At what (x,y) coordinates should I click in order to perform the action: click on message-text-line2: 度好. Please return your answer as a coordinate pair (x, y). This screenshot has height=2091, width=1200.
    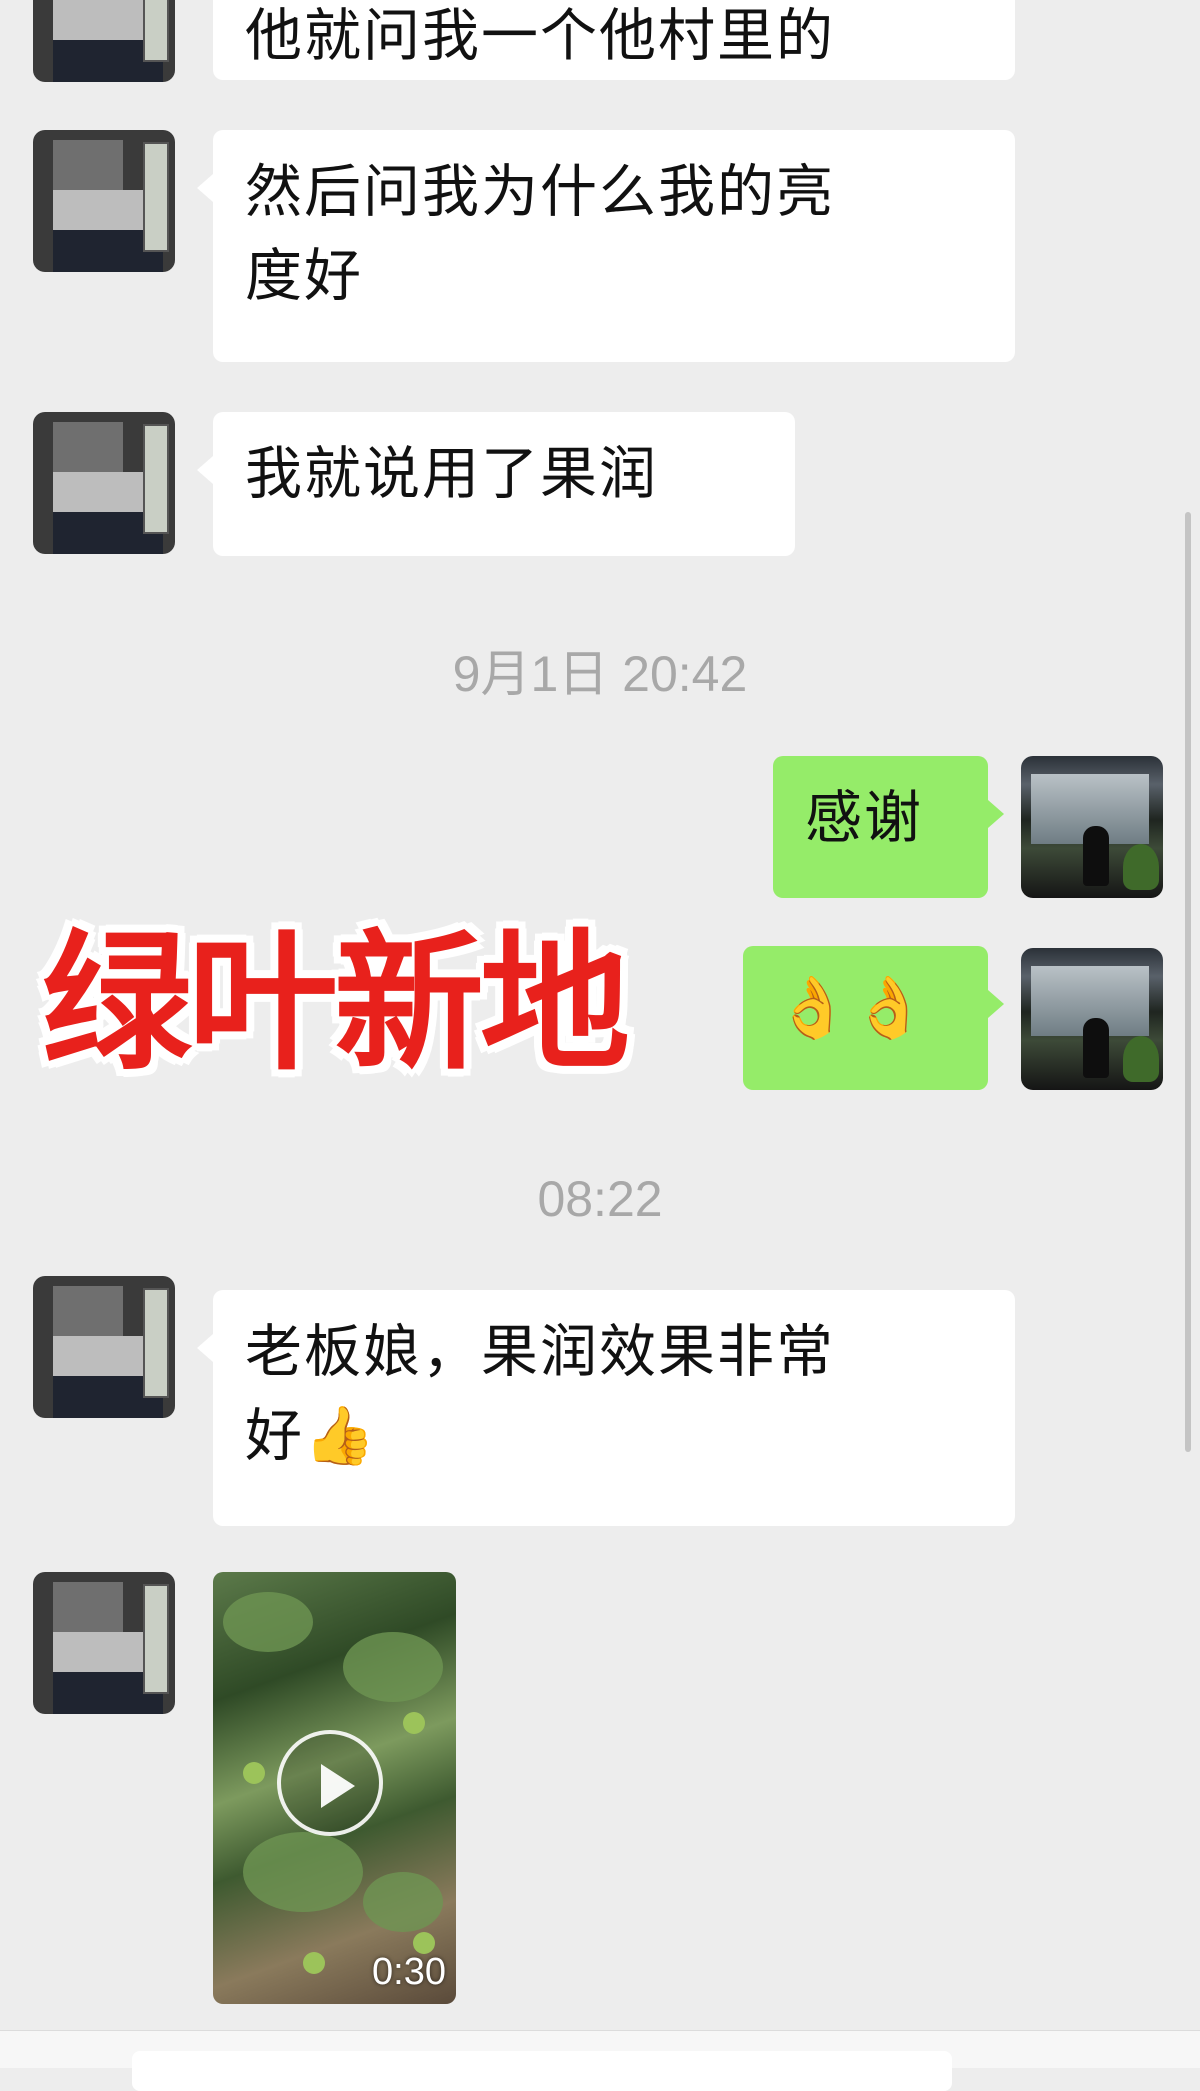
    Looking at the image, I should click on (304, 276).